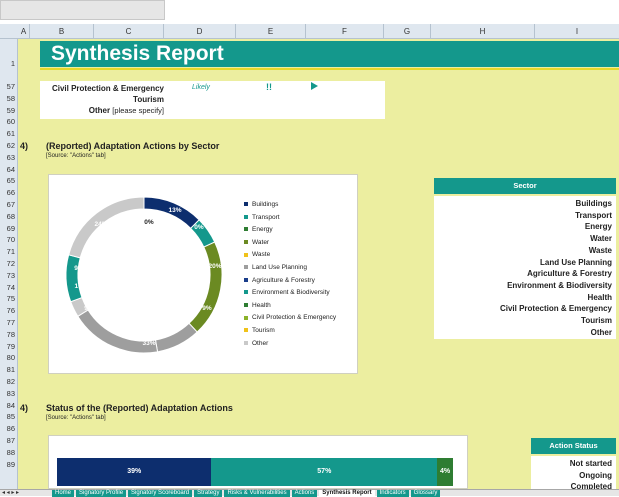  I want to click on sector-header: Sector, so click(525, 186).